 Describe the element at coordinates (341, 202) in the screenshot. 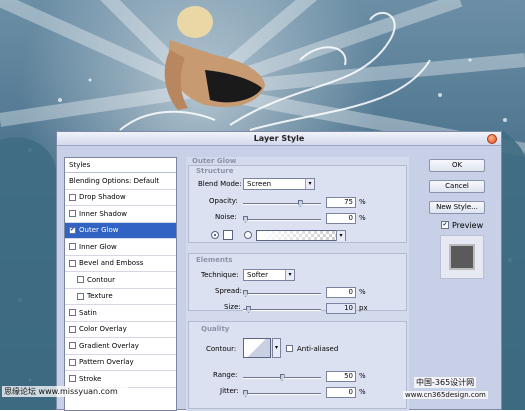

I see `opacity-field: 75` at that location.